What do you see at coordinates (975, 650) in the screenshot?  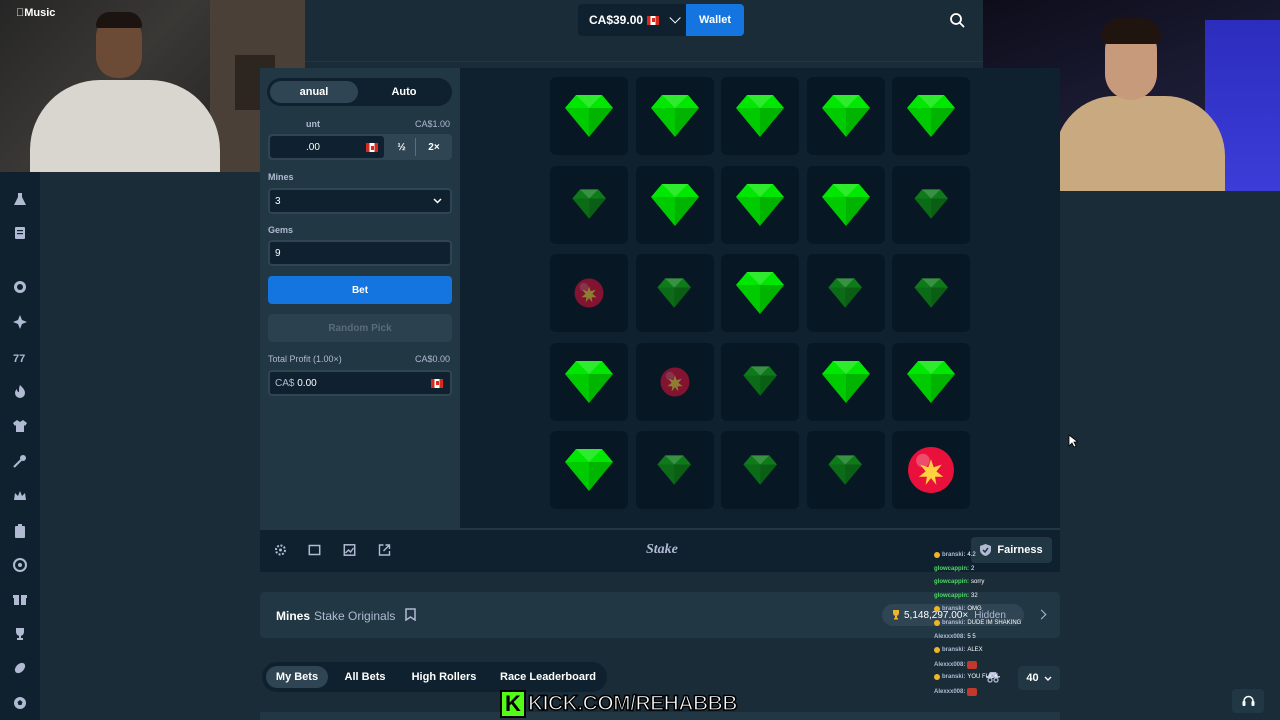 I see `chat-text: ALEX` at bounding box center [975, 650].